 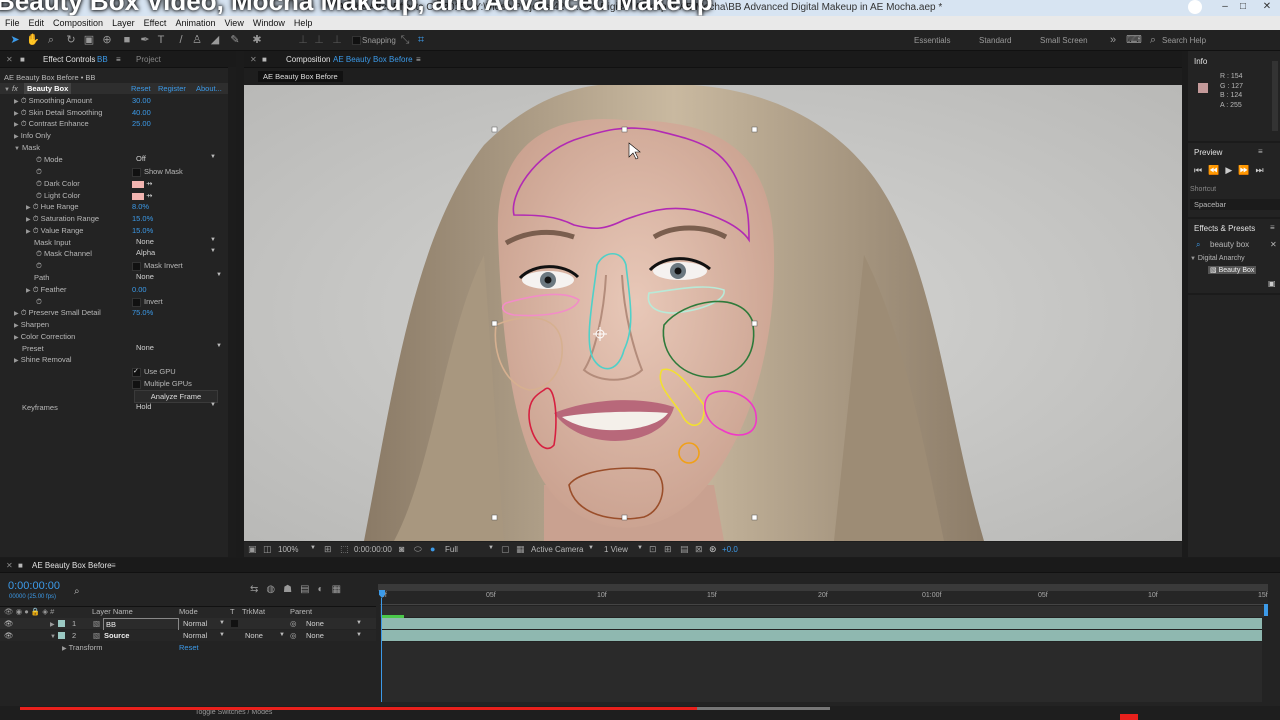 What do you see at coordinates (1272, 283) in the screenshot?
I see `new-preset-icon: ▣` at bounding box center [1272, 283].